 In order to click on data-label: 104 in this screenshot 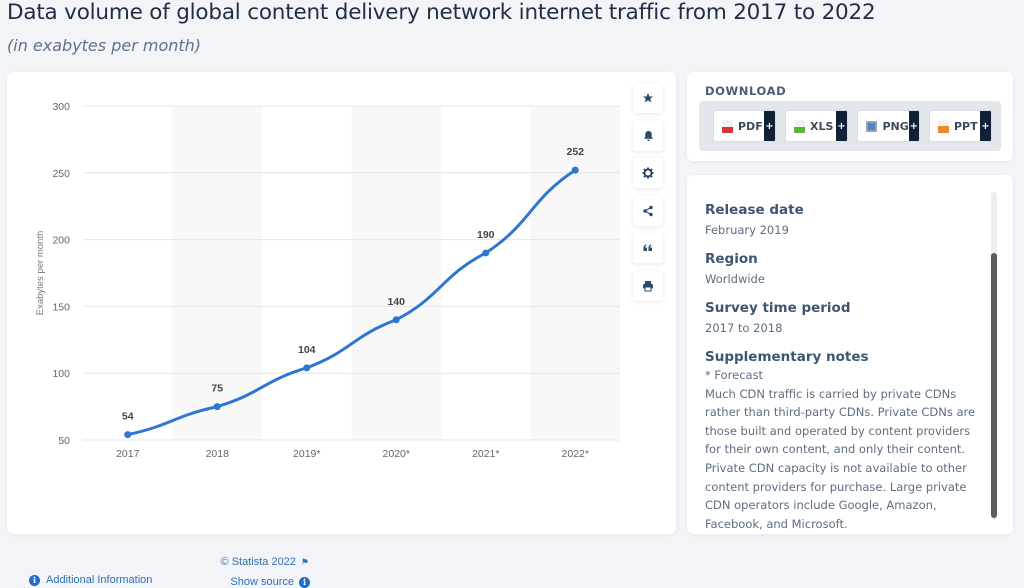, I will do `click(307, 350)`.